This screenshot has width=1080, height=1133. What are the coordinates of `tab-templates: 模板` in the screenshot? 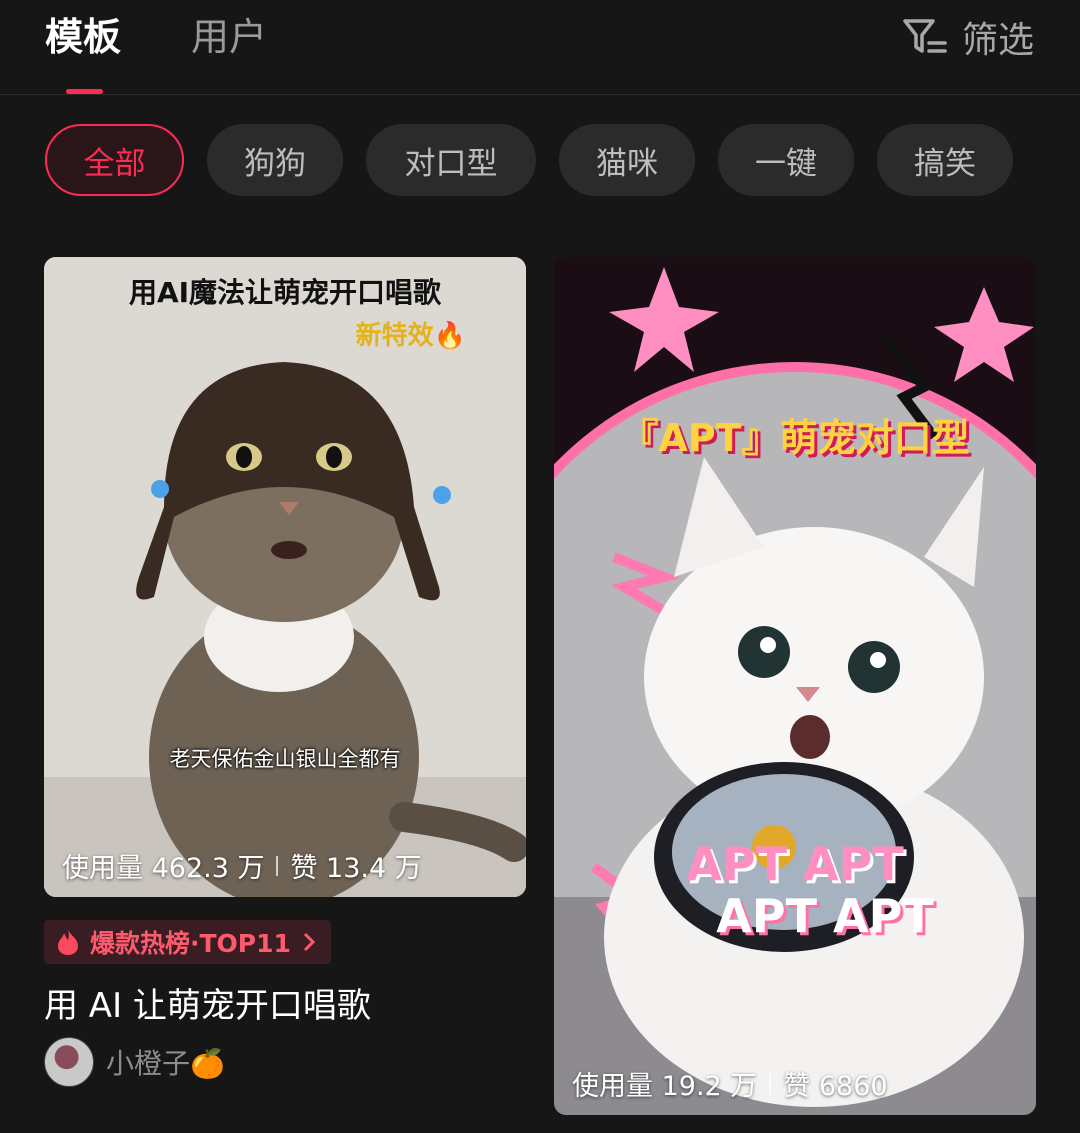 It's located at (83, 37).